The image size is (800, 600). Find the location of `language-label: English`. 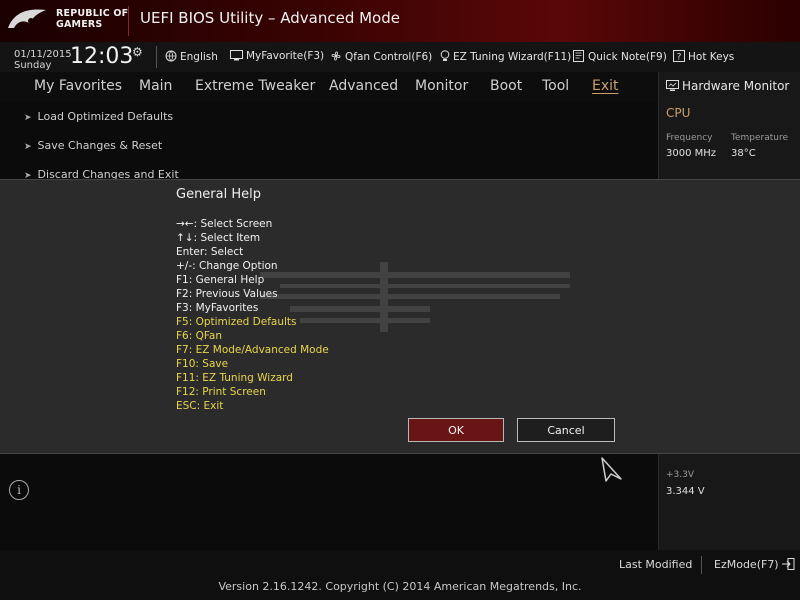

language-label: English is located at coordinates (199, 57).